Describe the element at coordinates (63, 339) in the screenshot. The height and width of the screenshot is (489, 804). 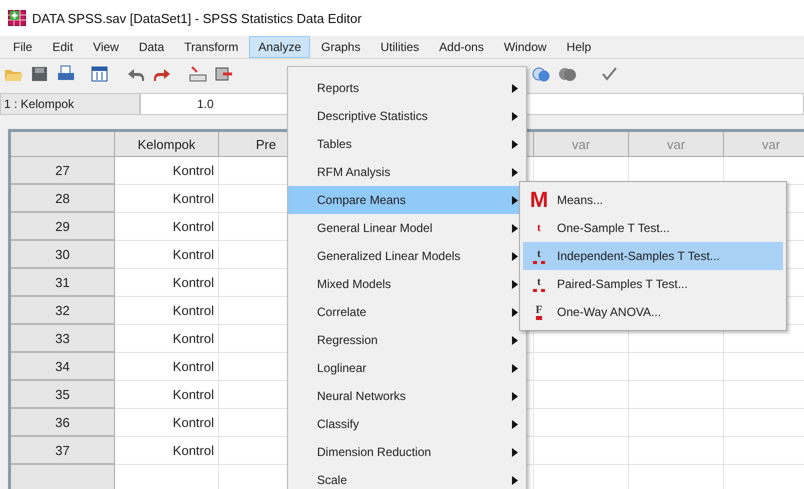
I see `row-number: 33` at that location.